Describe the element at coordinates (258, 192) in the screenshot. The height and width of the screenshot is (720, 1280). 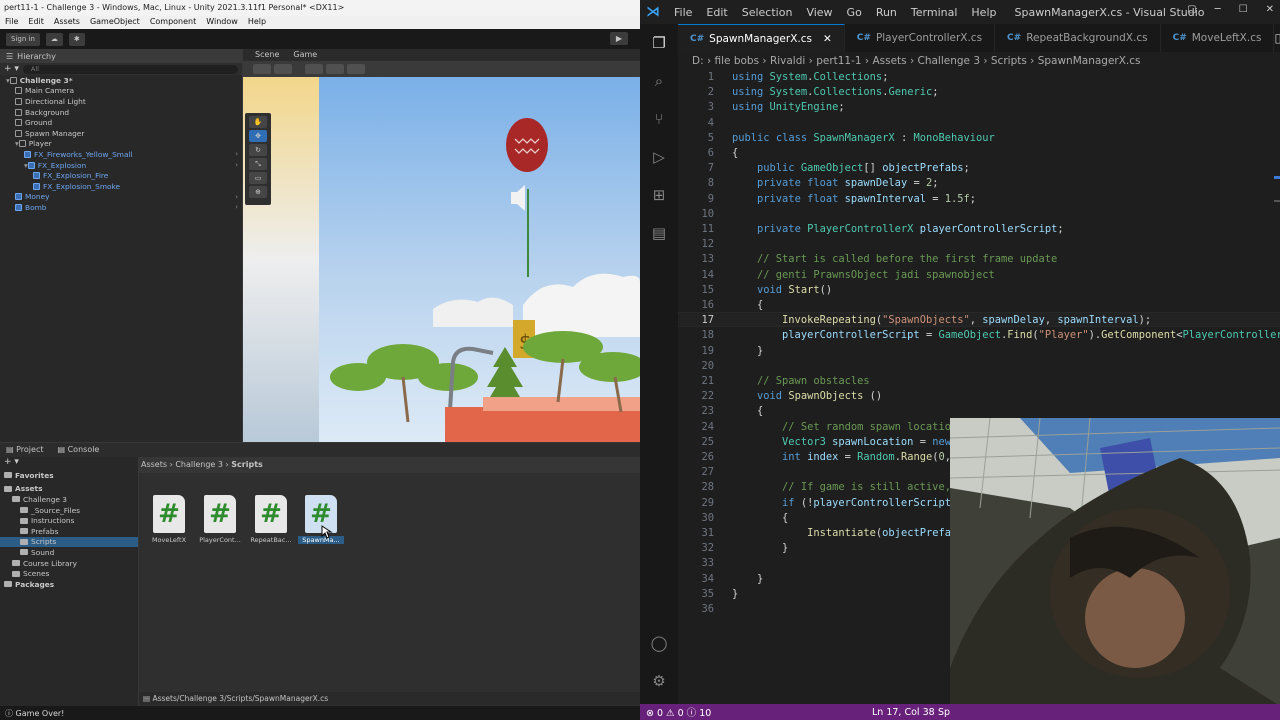
I see `transform-tool-icon: ⊕` at that location.